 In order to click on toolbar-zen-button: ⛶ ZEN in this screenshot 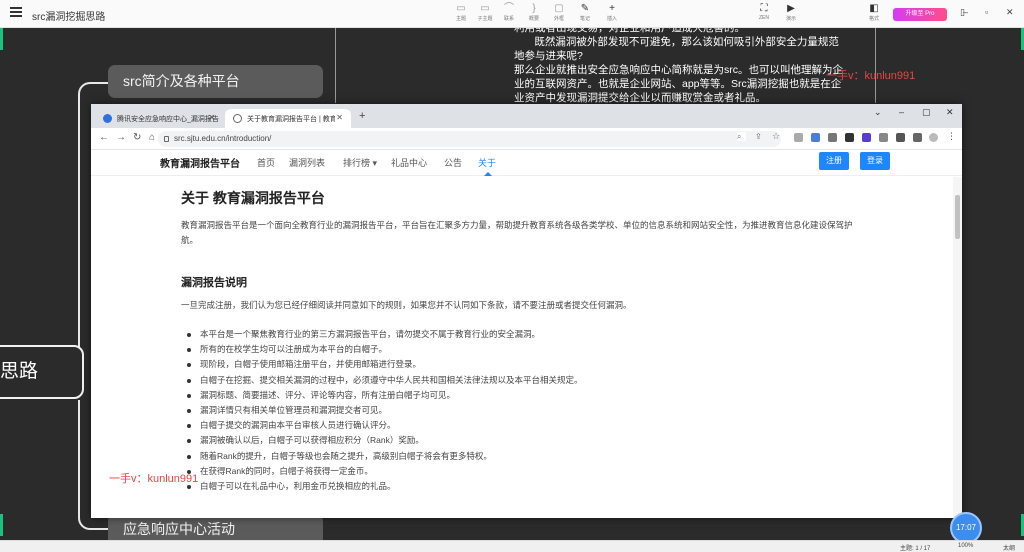, I will do `click(764, 12)`.